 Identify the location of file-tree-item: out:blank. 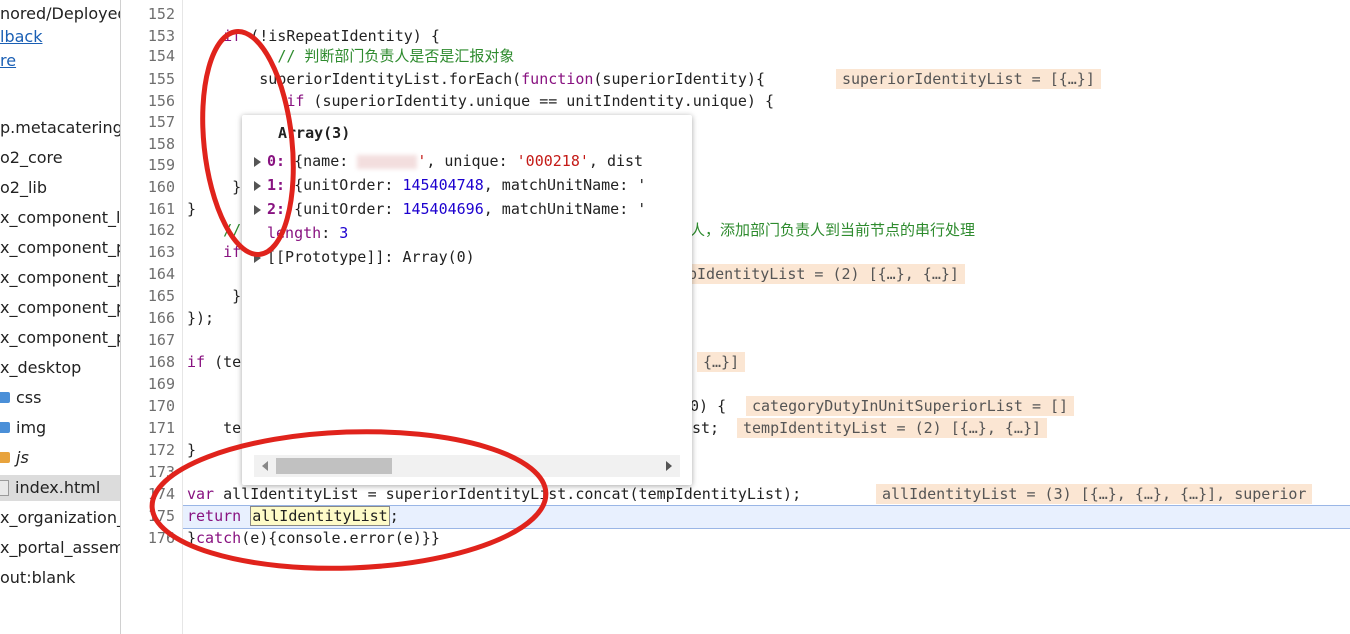
(37, 578).